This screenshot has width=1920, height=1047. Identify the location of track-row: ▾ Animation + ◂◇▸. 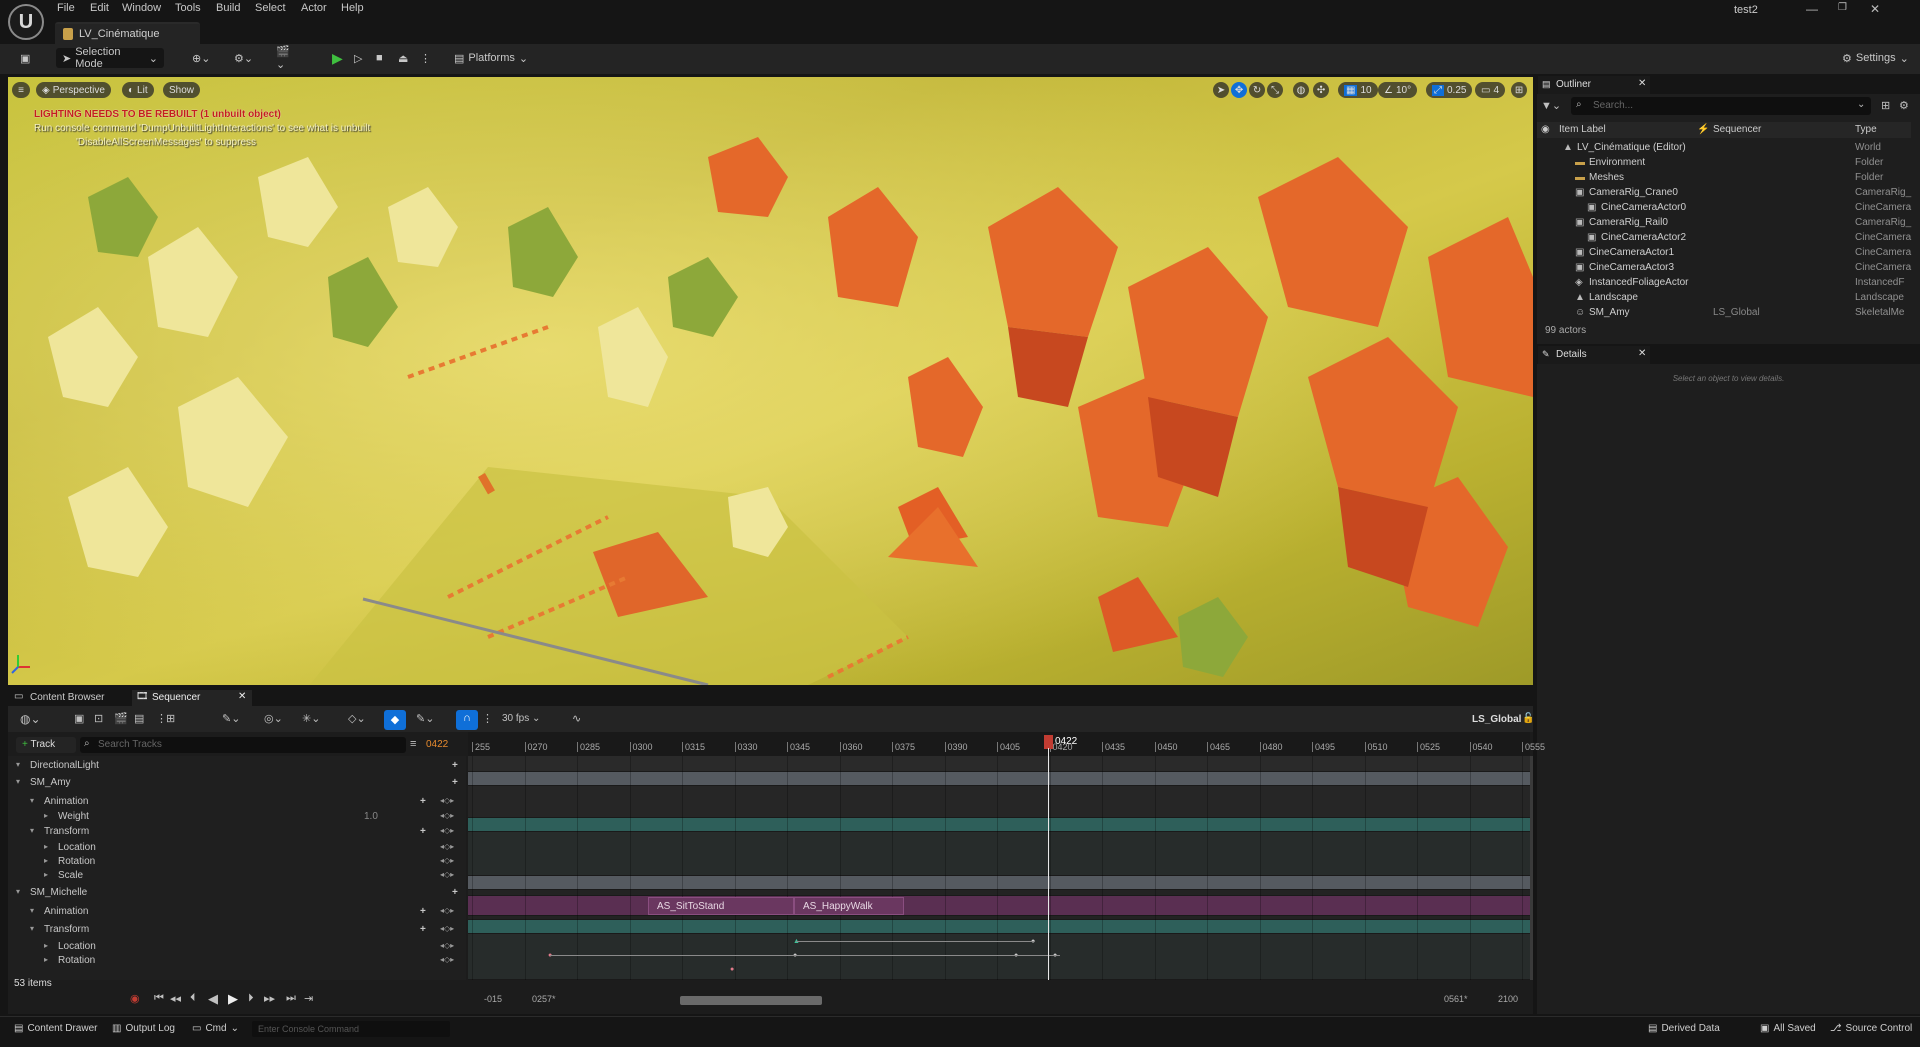
(241, 913).